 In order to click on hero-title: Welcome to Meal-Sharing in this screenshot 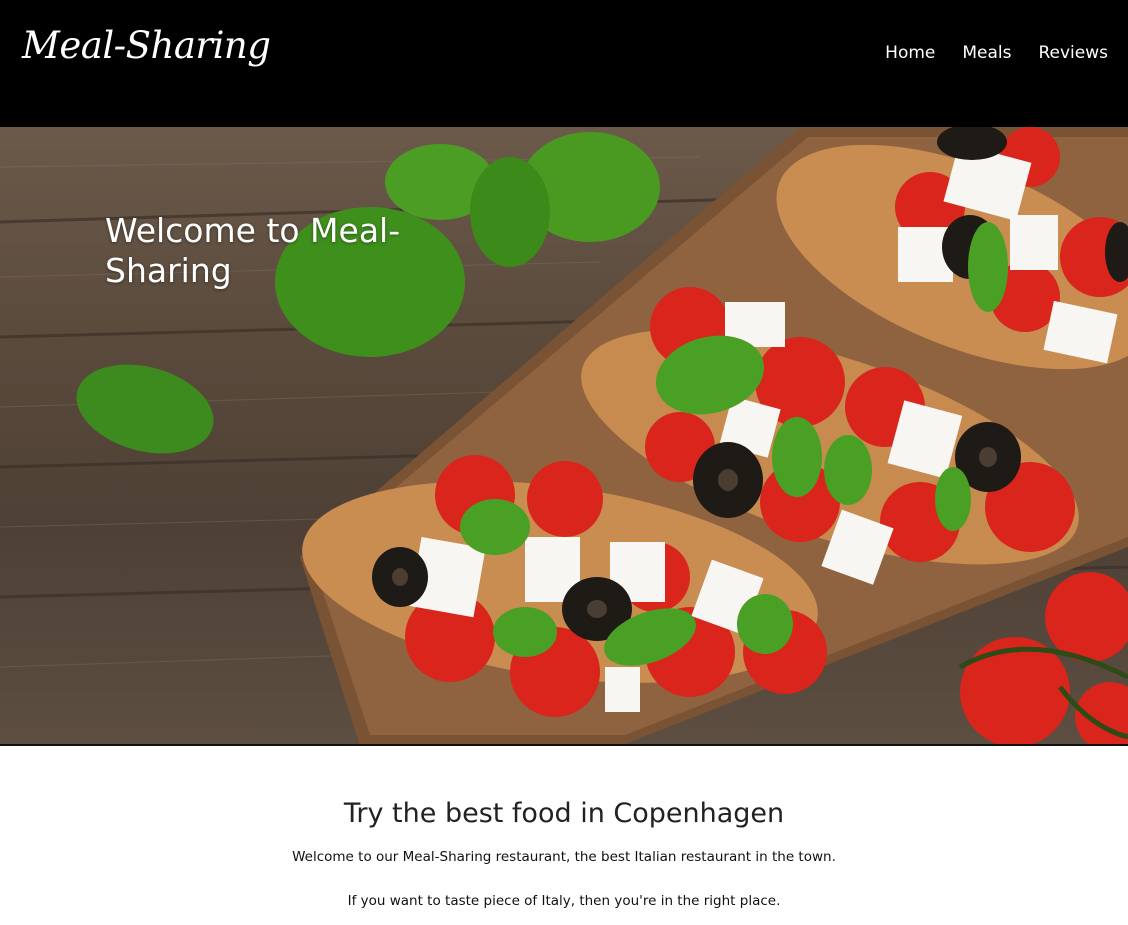, I will do `click(253, 250)`.